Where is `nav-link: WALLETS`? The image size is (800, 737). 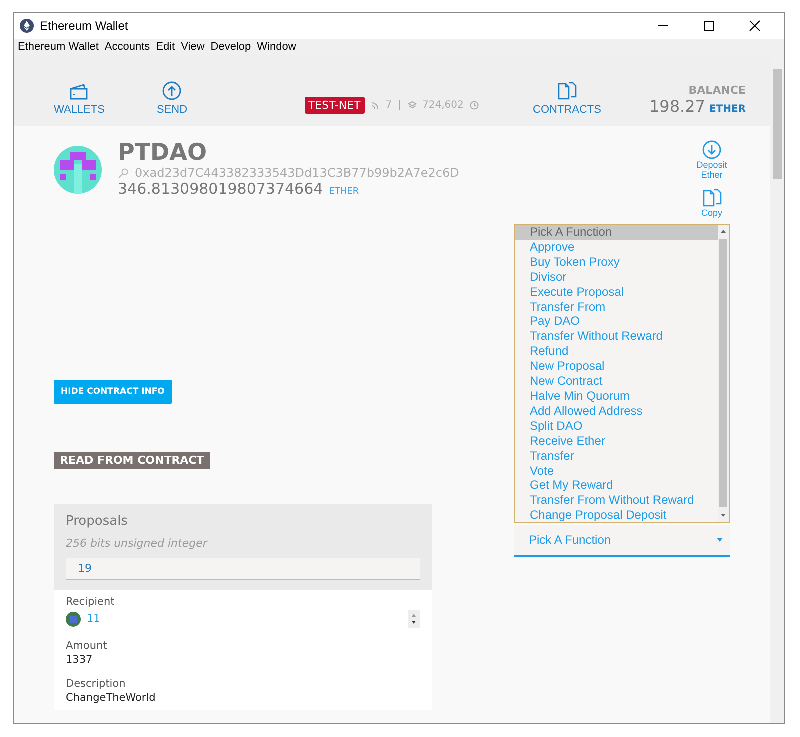 nav-link: WALLETS is located at coordinates (79, 99).